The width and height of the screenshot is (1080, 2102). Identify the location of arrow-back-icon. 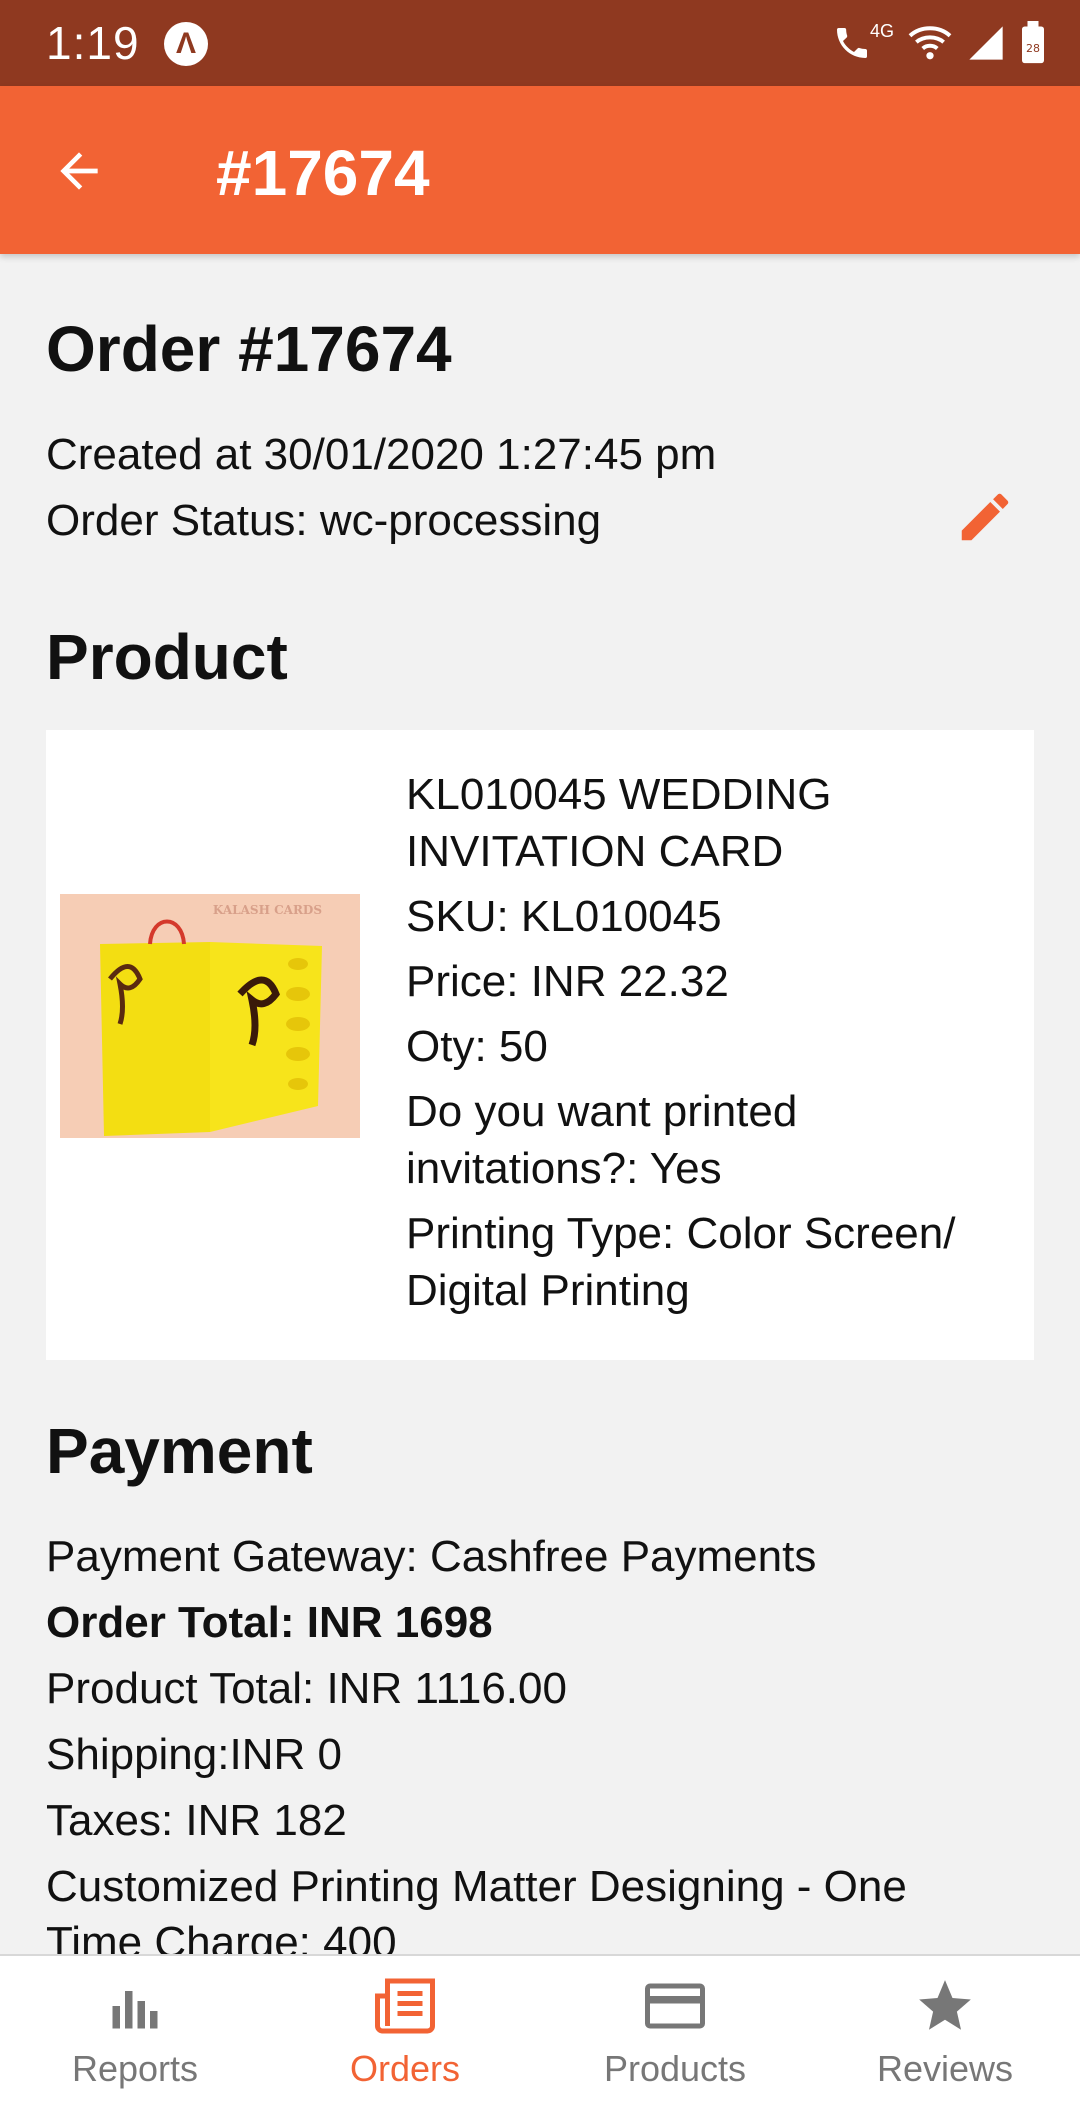
(79, 171).